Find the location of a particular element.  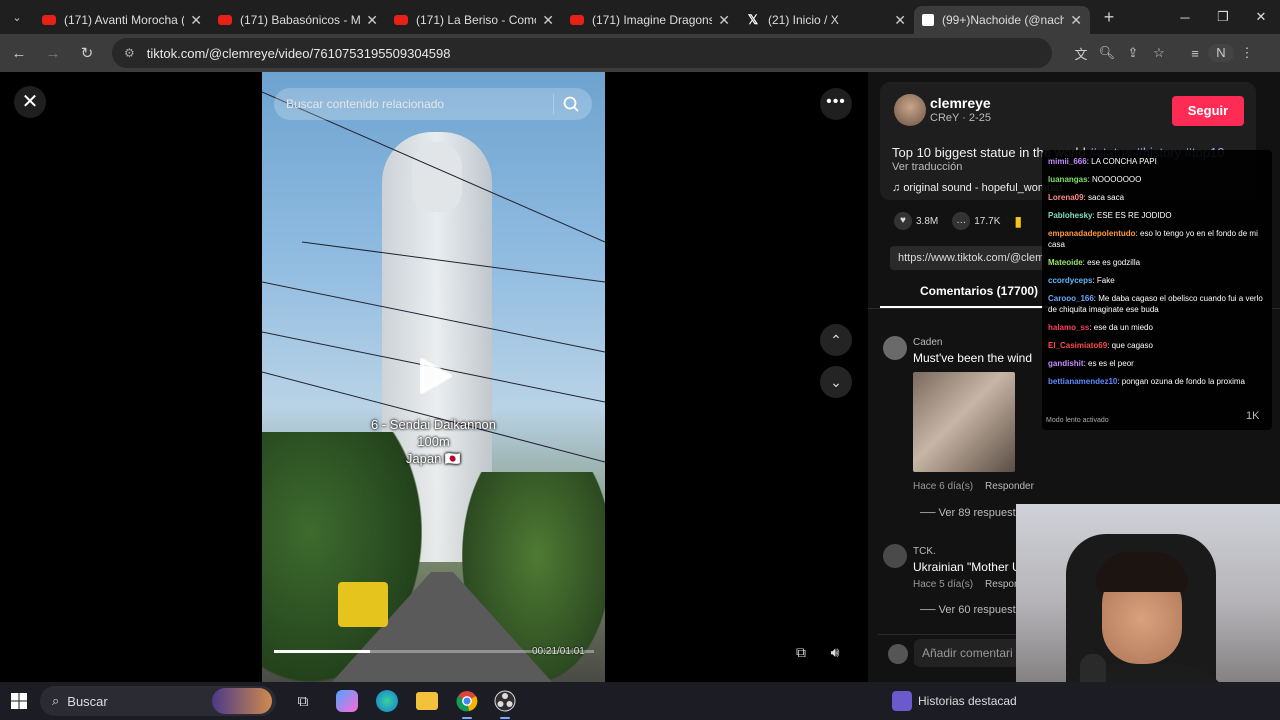

browser-tab: (171) La Beriso - Como Olv ✕ is located at coordinates (474, 20).